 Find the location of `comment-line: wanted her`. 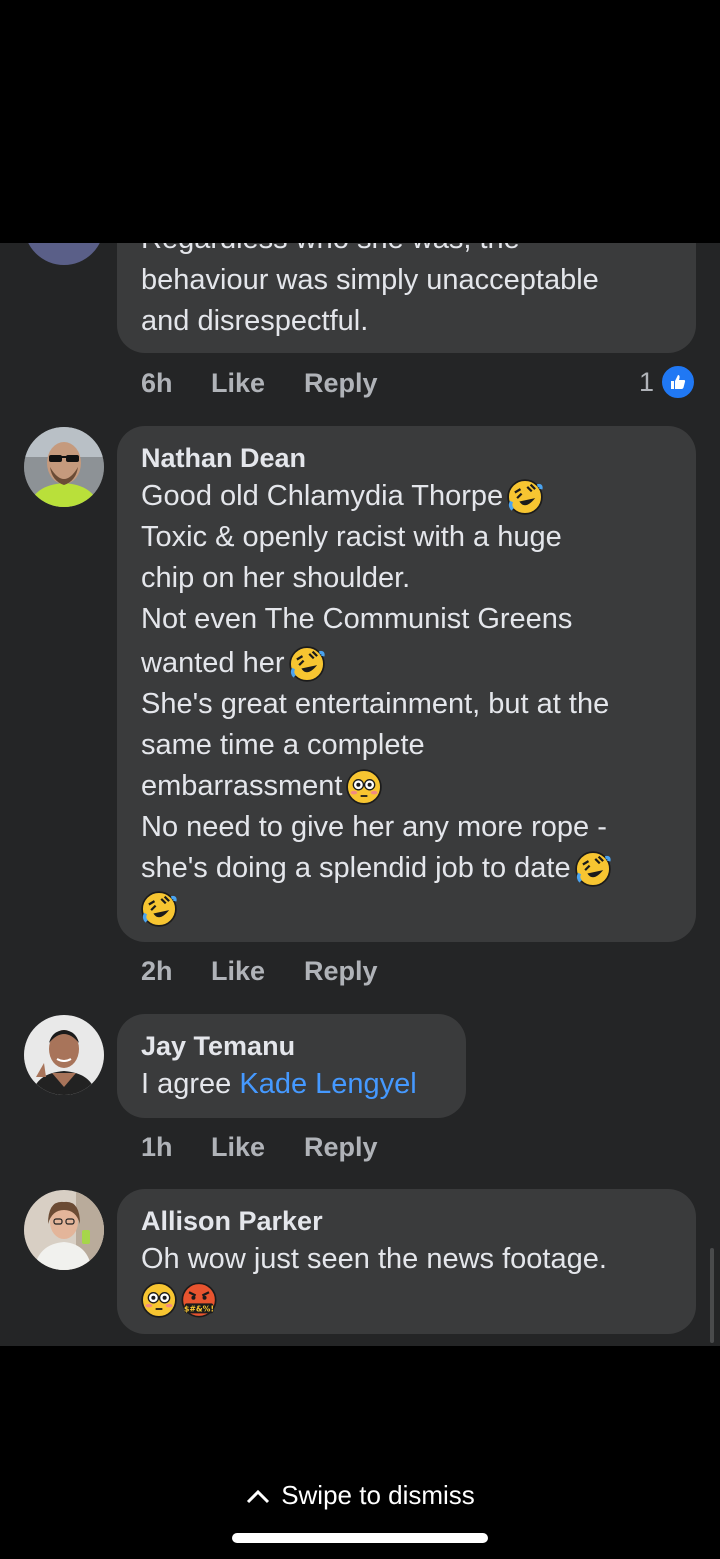

comment-line: wanted her is located at coordinates (406, 663).